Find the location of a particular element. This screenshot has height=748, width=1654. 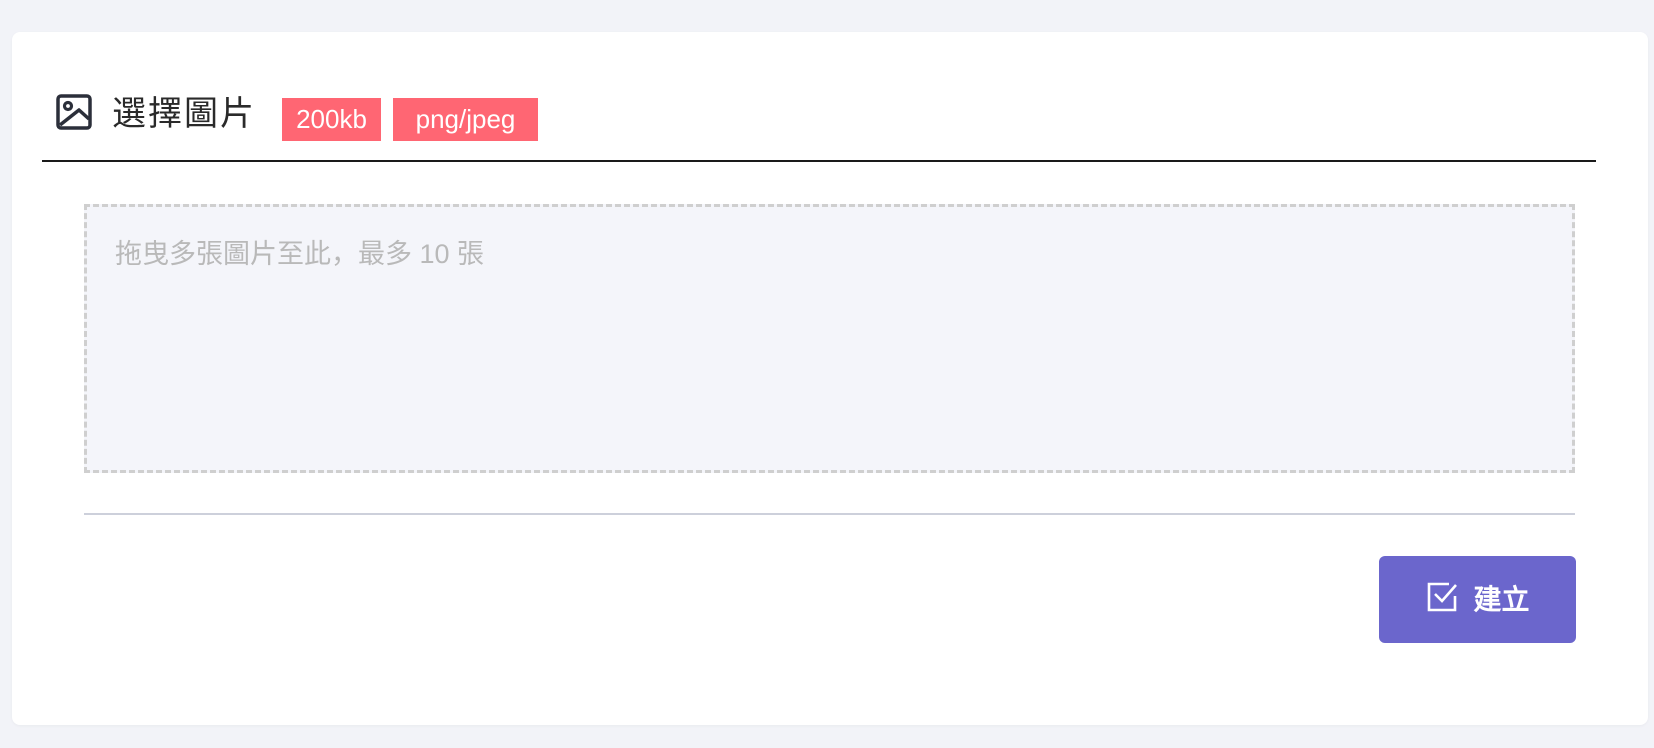

create-button-label: 建立 is located at coordinates (1501, 599).